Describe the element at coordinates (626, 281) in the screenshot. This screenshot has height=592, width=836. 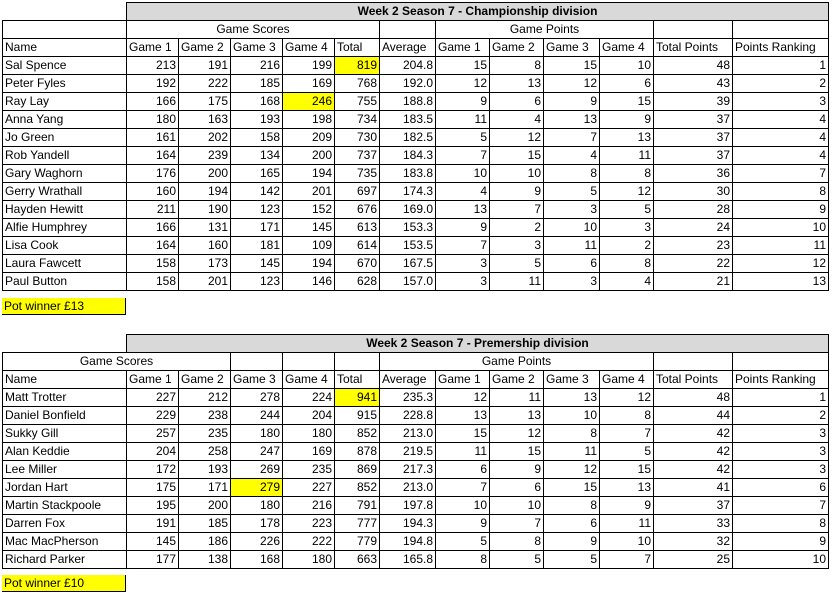
I see `p4-cell: 4` at that location.